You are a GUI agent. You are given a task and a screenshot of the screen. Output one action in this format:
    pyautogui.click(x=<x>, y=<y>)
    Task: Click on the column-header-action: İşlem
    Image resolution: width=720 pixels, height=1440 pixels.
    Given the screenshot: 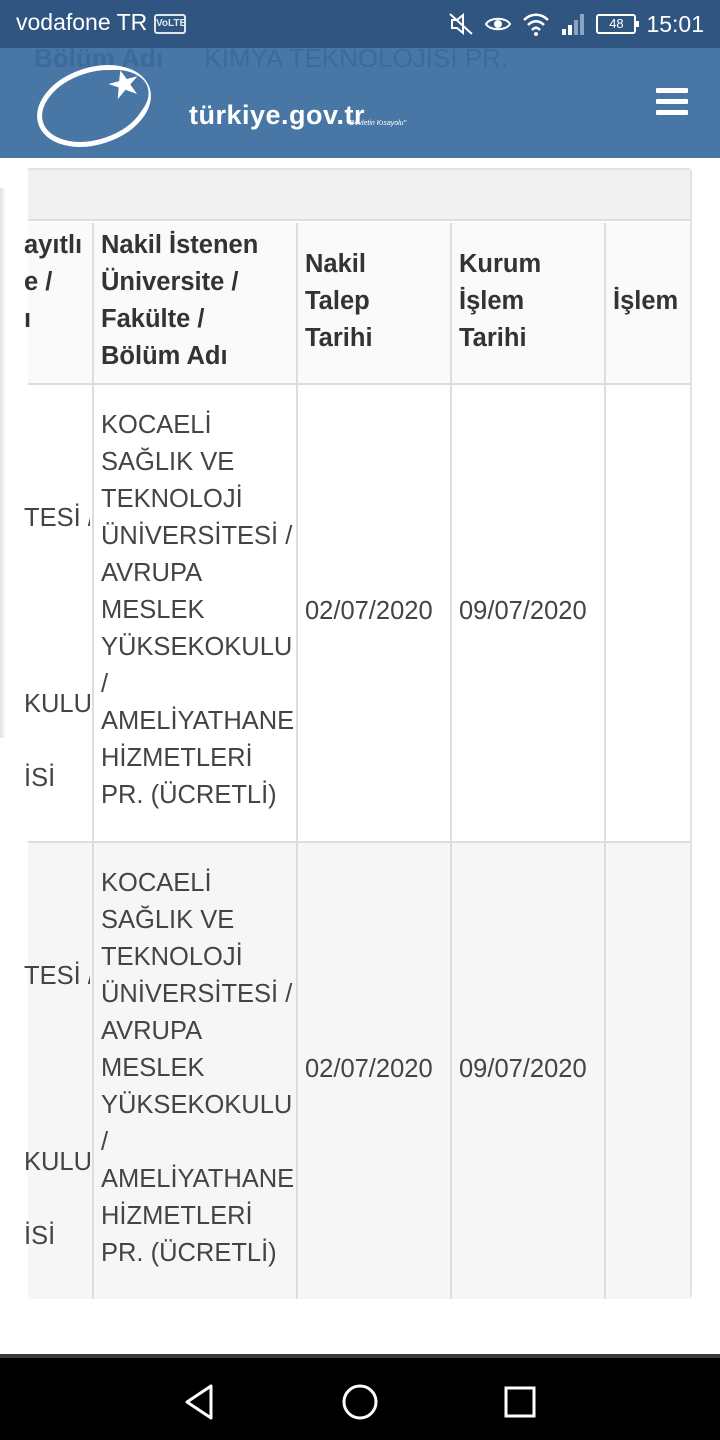 What is the action you would take?
    pyautogui.click(x=646, y=301)
    